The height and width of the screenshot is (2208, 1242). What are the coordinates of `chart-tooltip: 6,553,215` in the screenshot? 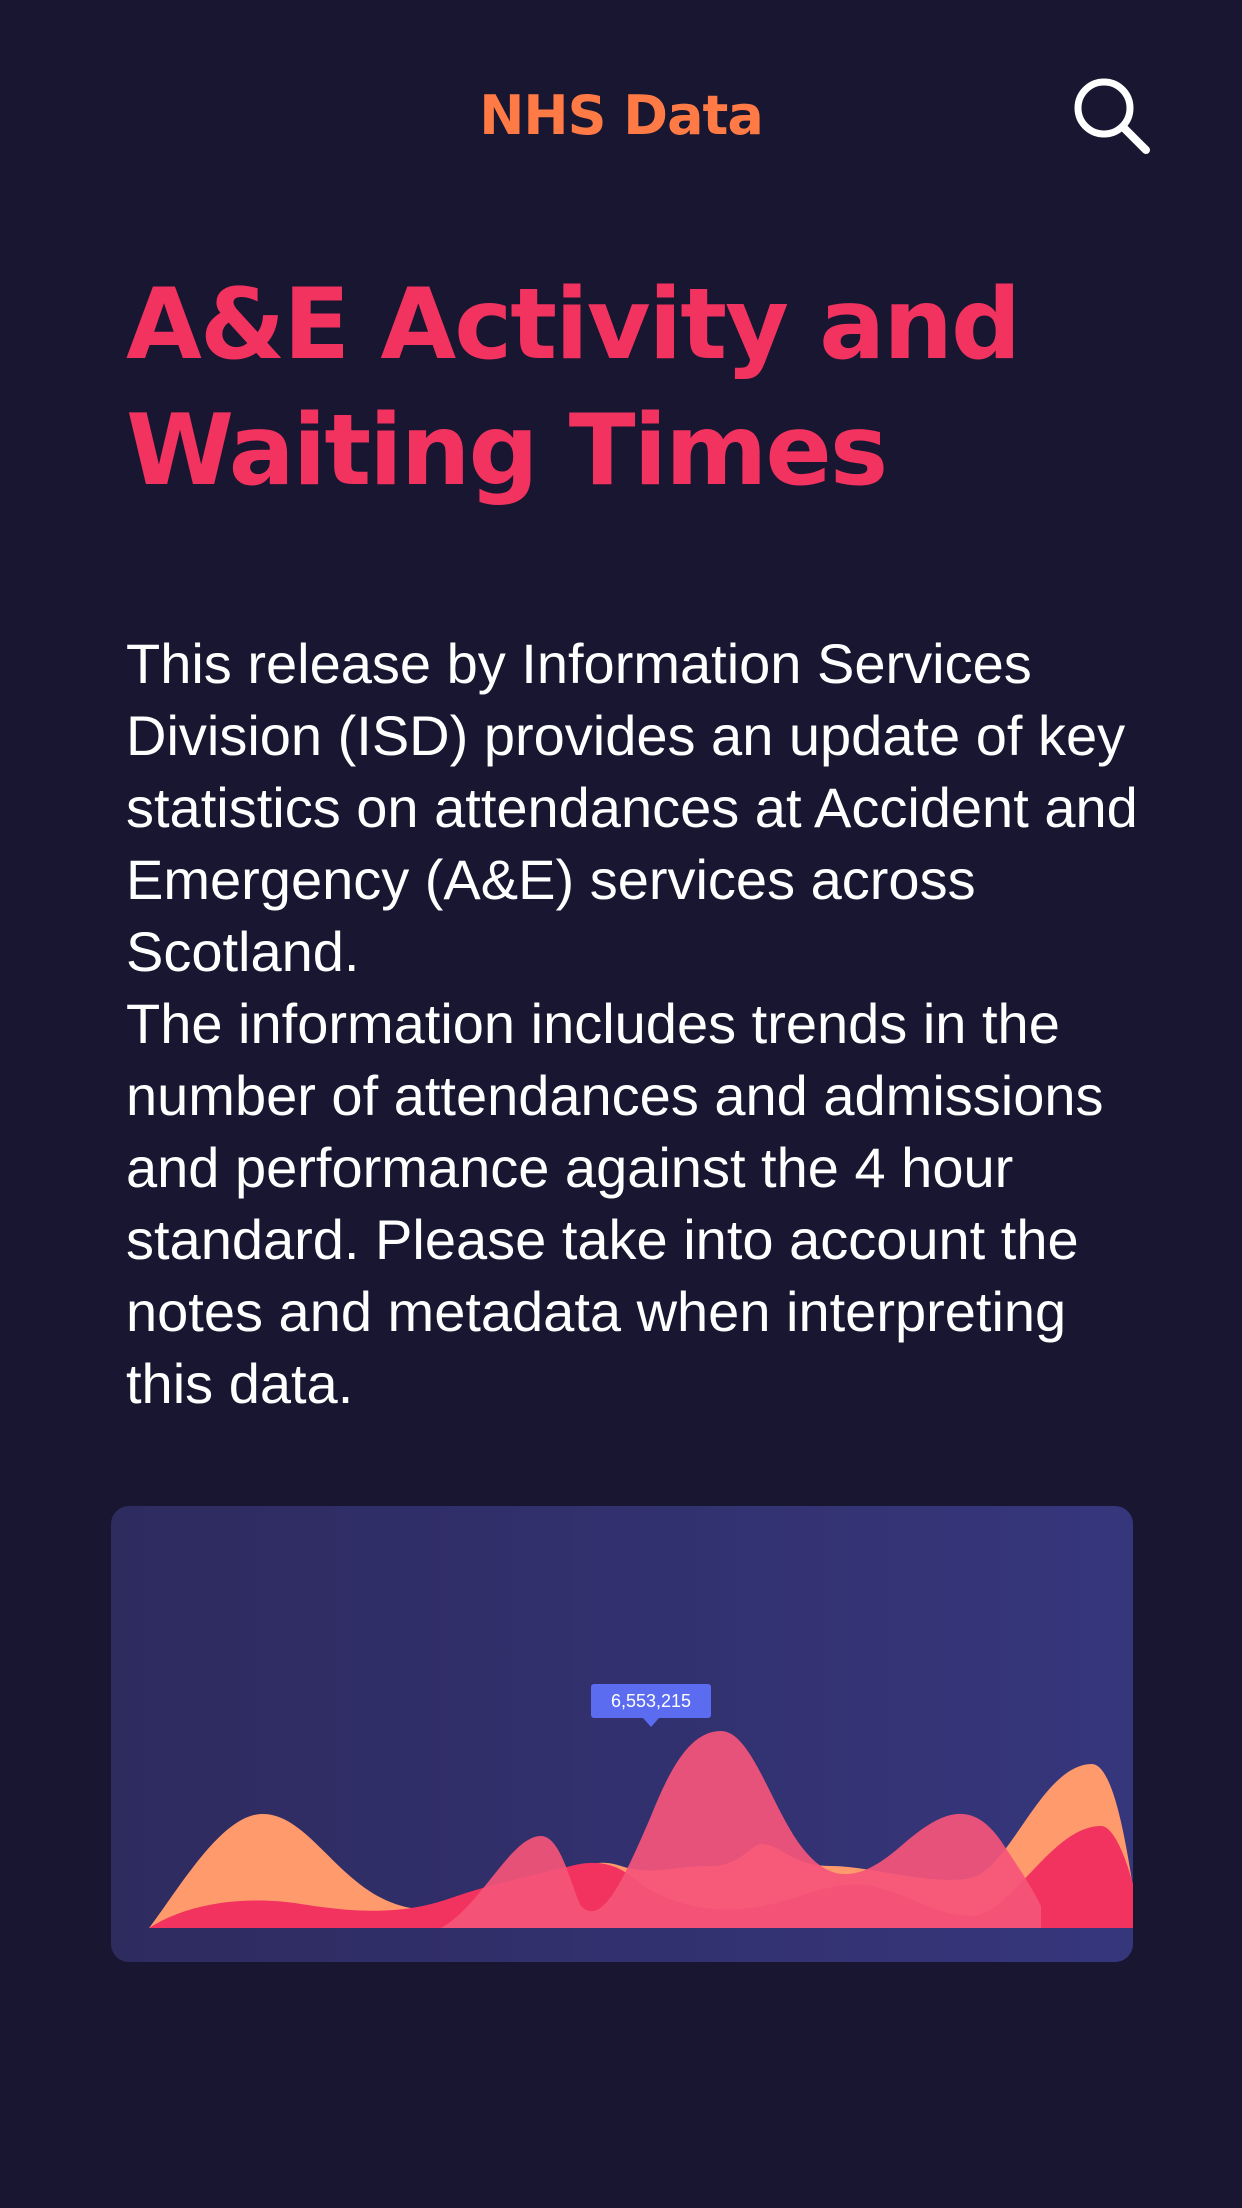 It's located at (651, 1705).